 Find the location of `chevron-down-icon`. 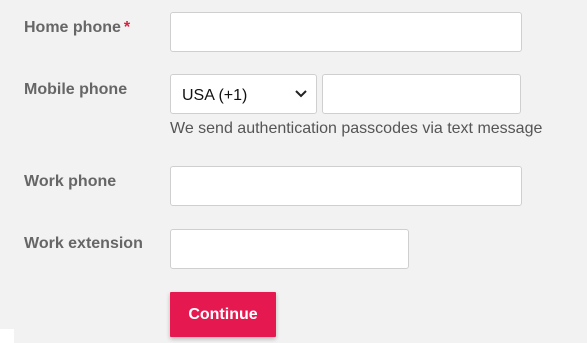

chevron-down-icon is located at coordinates (301, 94).